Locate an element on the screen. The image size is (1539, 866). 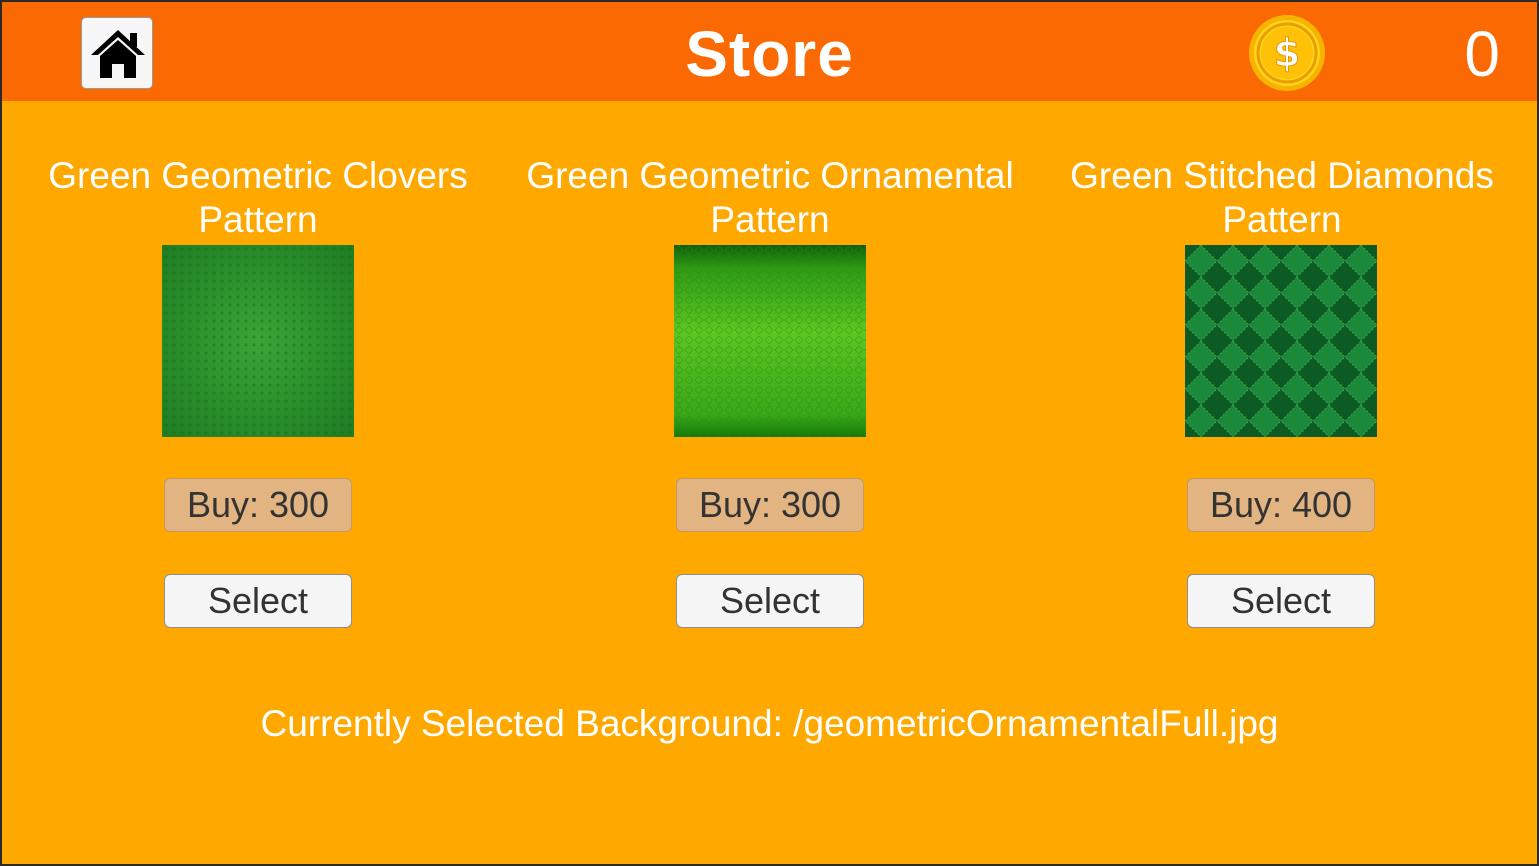
item-title: Green Stitched Diamonds Pattern is located at coordinates (1282, 197).